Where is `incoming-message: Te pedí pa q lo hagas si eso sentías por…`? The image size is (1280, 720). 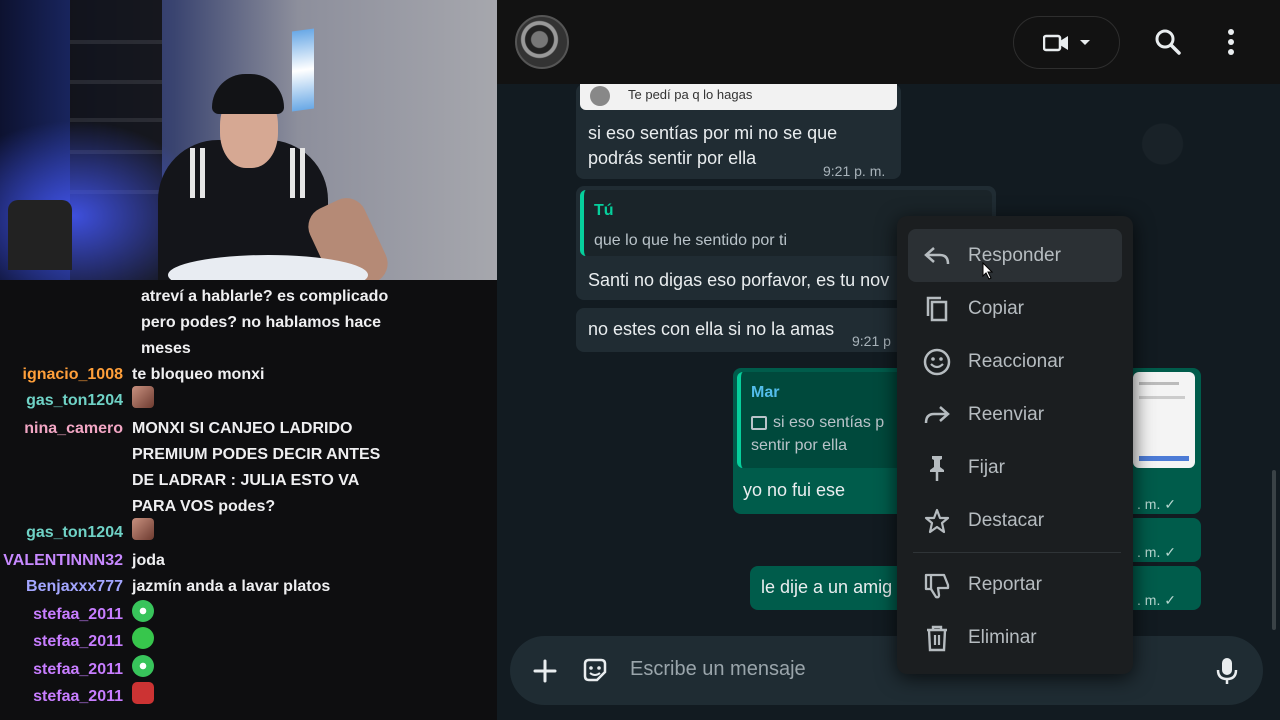
incoming-message: Te pedí pa q lo hagas si eso sentías por… is located at coordinates (738, 131).